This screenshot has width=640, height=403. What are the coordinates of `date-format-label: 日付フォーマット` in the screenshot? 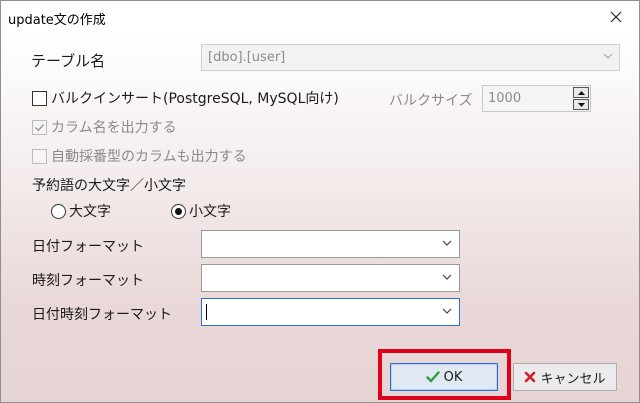 It's located at (88, 247).